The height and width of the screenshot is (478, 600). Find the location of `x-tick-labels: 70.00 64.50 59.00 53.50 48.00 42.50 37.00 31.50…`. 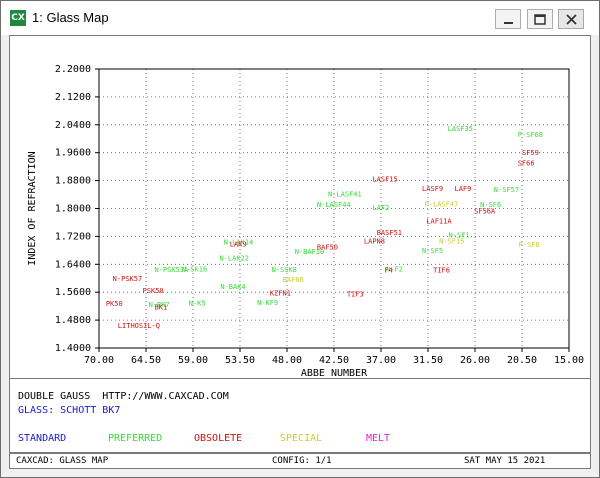

x-tick-labels: 70.00 64.50 59.00 53.50 48.00 42.50 37.00 31.50… is located at coordinates (334, 360).